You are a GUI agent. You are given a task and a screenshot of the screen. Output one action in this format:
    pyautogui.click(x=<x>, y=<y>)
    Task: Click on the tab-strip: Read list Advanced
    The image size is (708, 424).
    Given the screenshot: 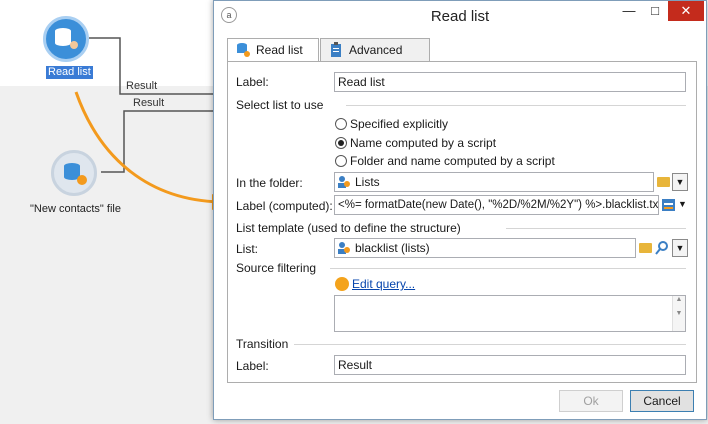 What is the action you would take?
    pyautogui.click(x=462, y=50)
    